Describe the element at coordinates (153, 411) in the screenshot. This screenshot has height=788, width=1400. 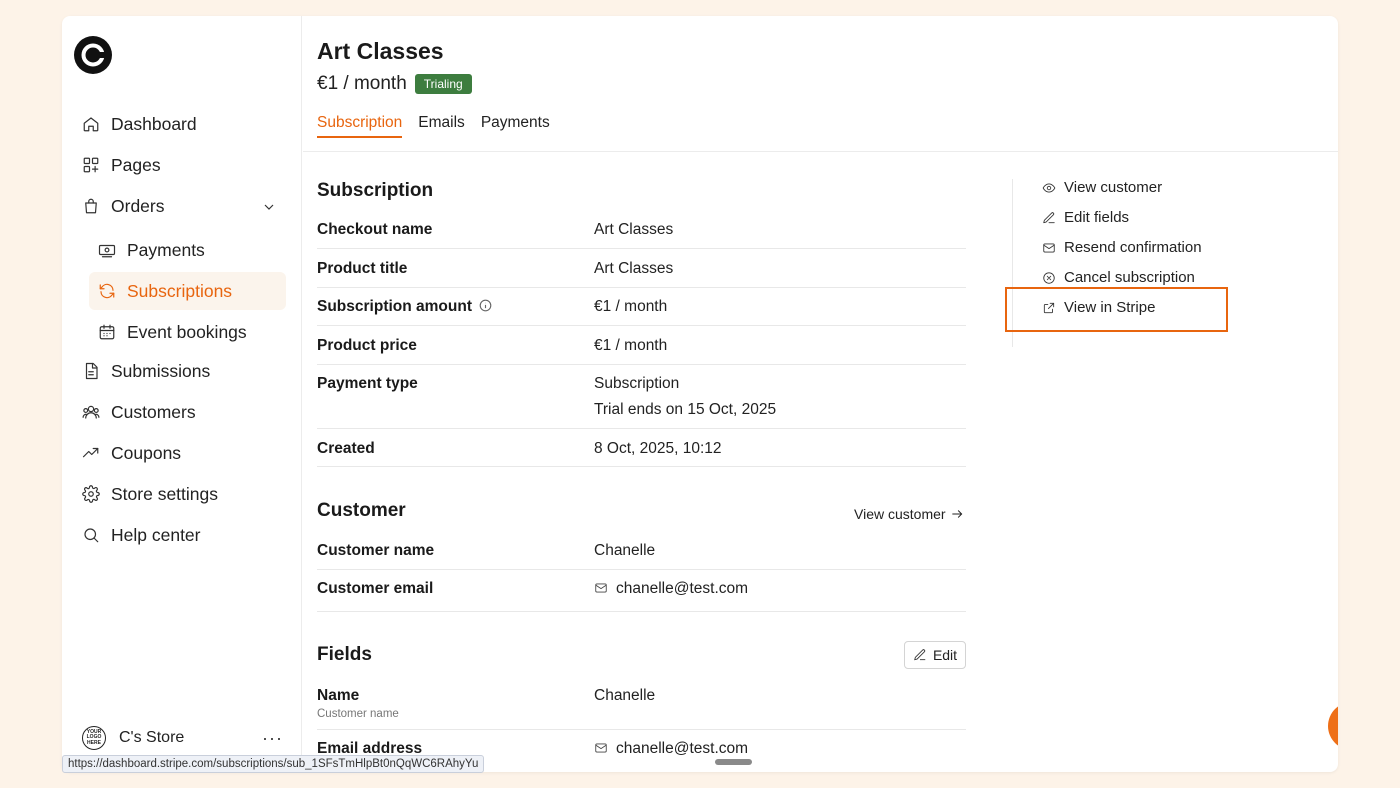
I see `sidebar-item-label: Customers` at that location.